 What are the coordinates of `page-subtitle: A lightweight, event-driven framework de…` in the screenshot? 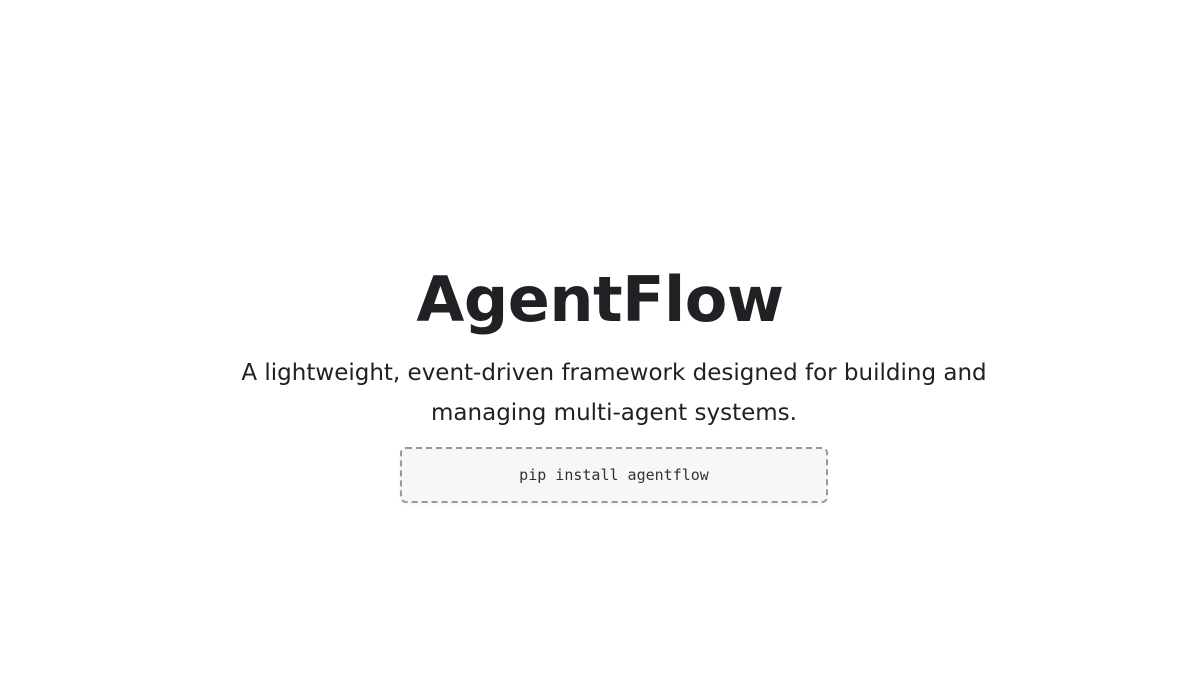 It's located at (614, 393).